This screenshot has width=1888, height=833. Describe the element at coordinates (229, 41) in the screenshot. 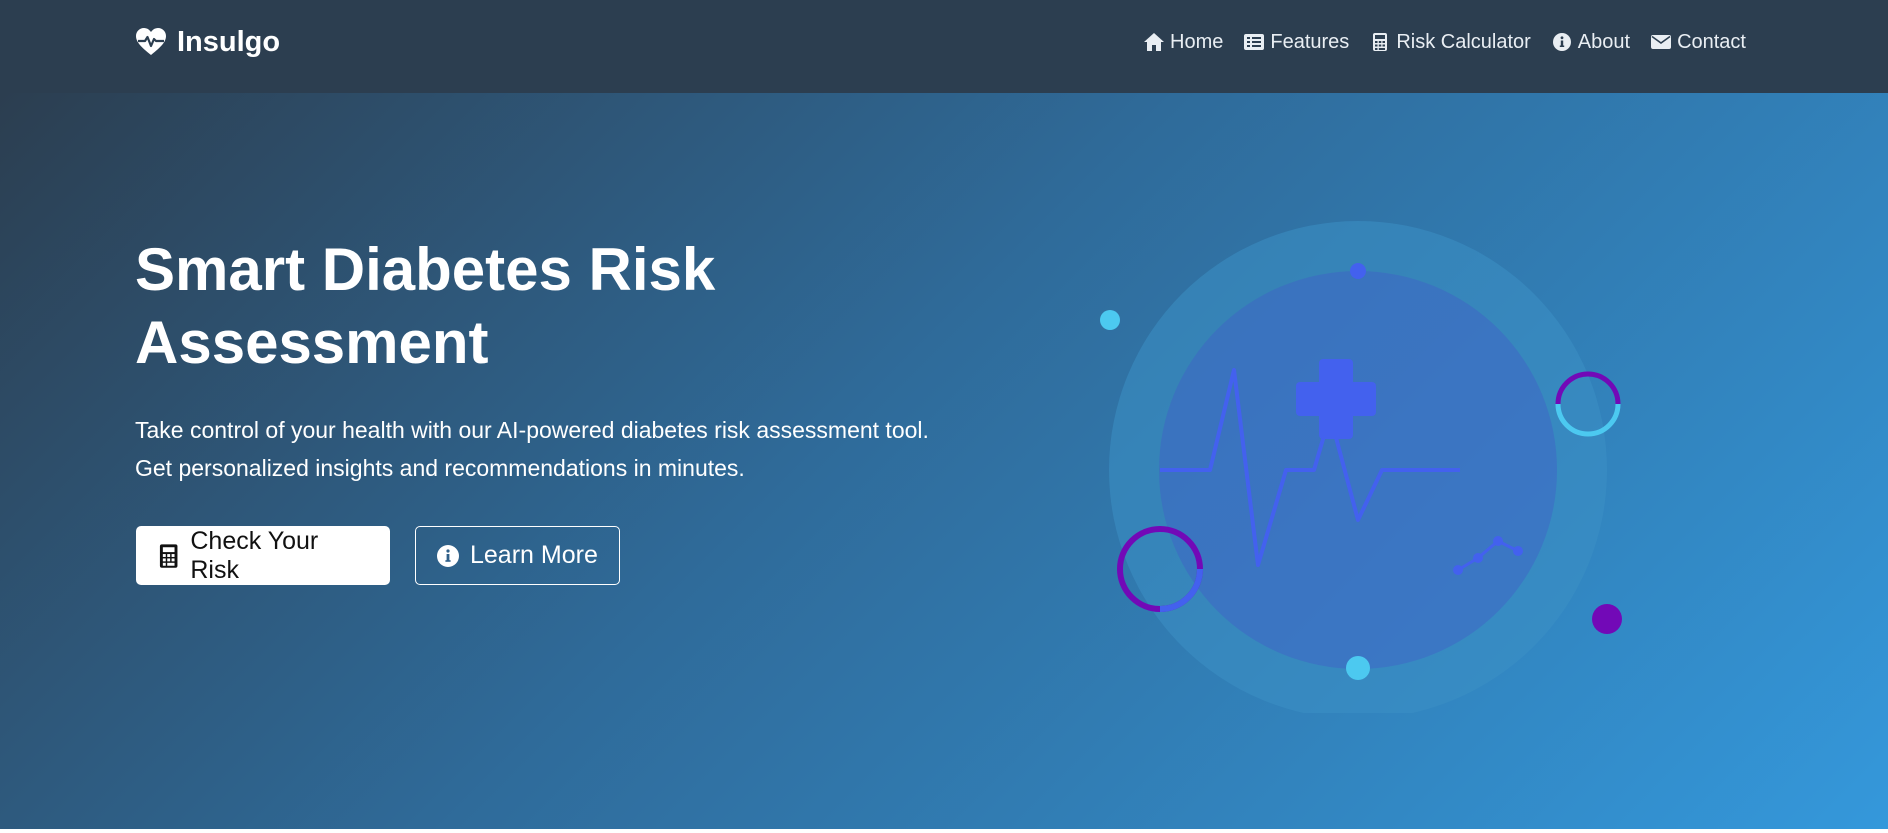

I see `brand-name: Insulgo` at that location.